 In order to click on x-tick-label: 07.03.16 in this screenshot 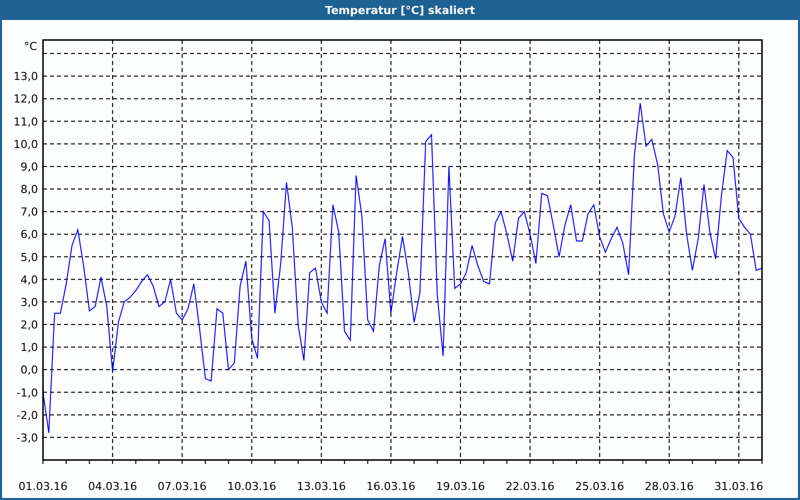, I will do `click(182, 486)`.